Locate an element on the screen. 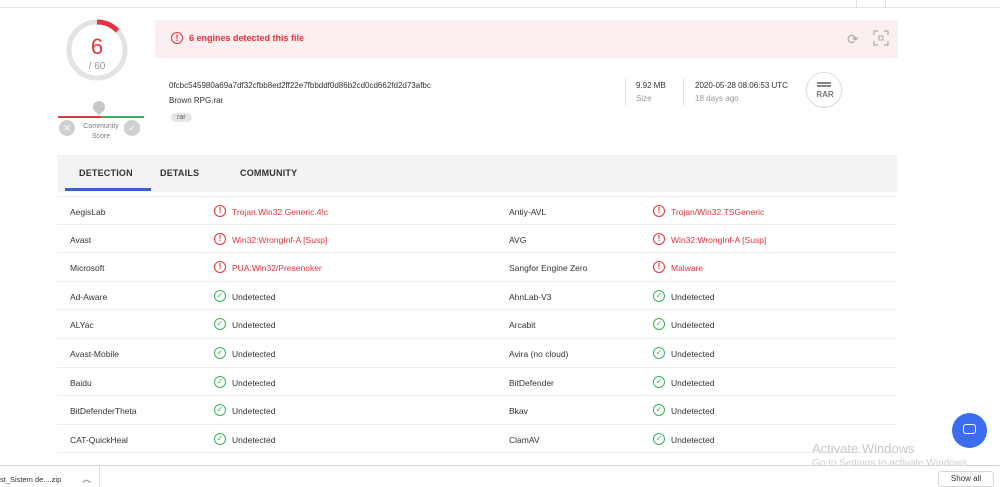  score-total: / 60 is located at coordinates (97, 66).